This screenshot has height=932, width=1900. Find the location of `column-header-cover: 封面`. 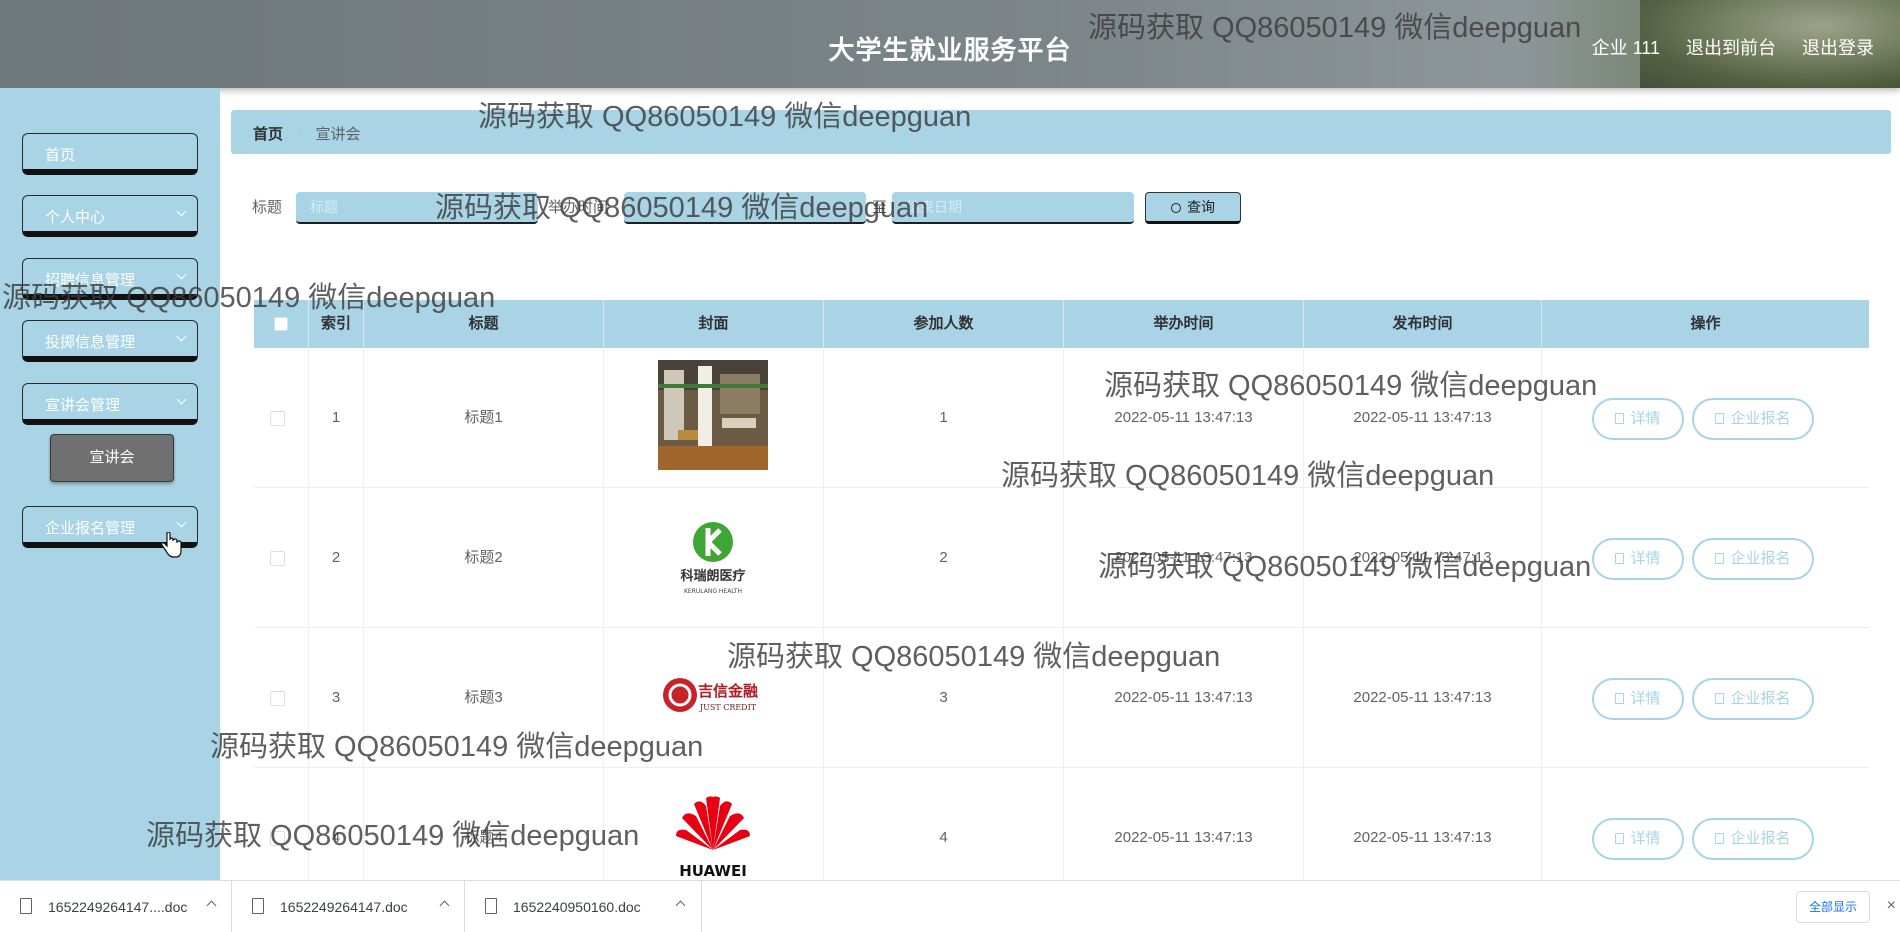

column-header-cover: 封面 is located at coordinates (714, 324).